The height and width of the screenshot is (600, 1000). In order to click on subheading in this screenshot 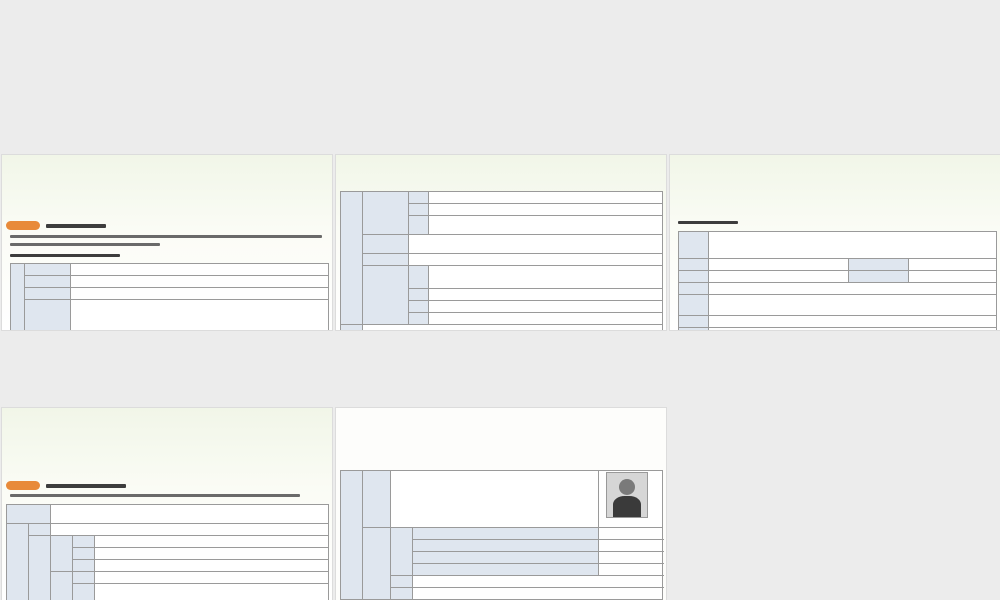, I will do `click(65, 255)`.